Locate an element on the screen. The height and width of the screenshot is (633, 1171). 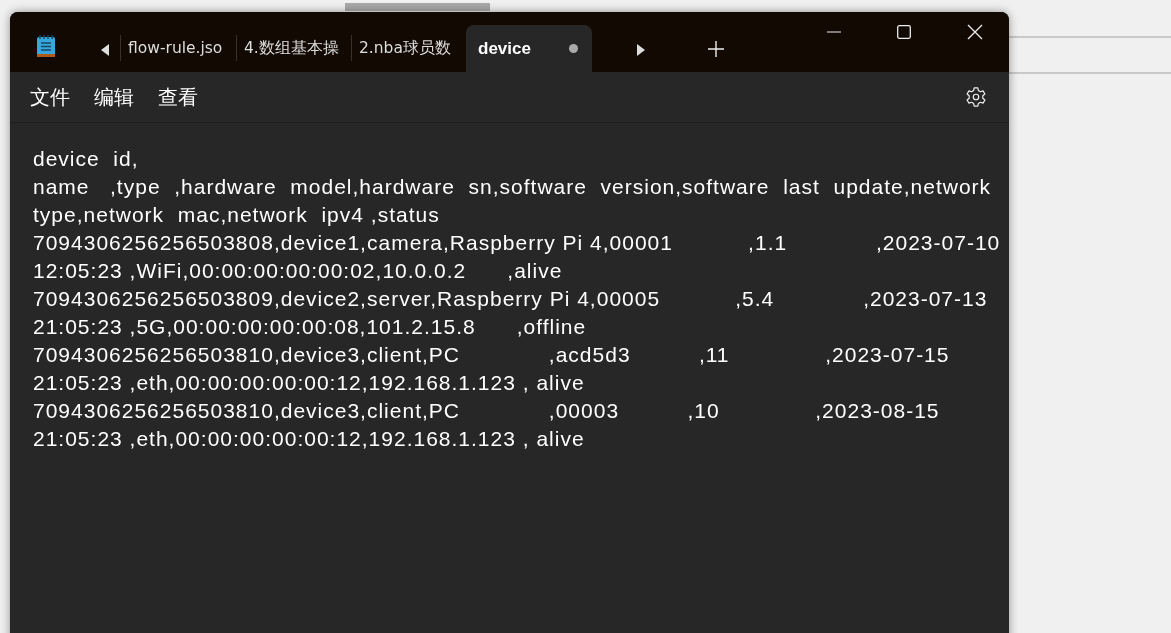
text-line: device id, is located at coordinates (86, 159).